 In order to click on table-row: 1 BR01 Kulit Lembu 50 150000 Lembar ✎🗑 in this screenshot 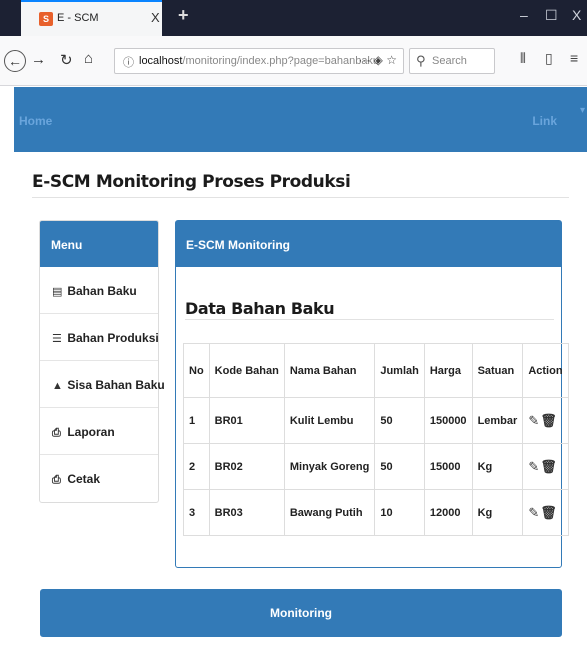, I will do `click(376, 420)`.